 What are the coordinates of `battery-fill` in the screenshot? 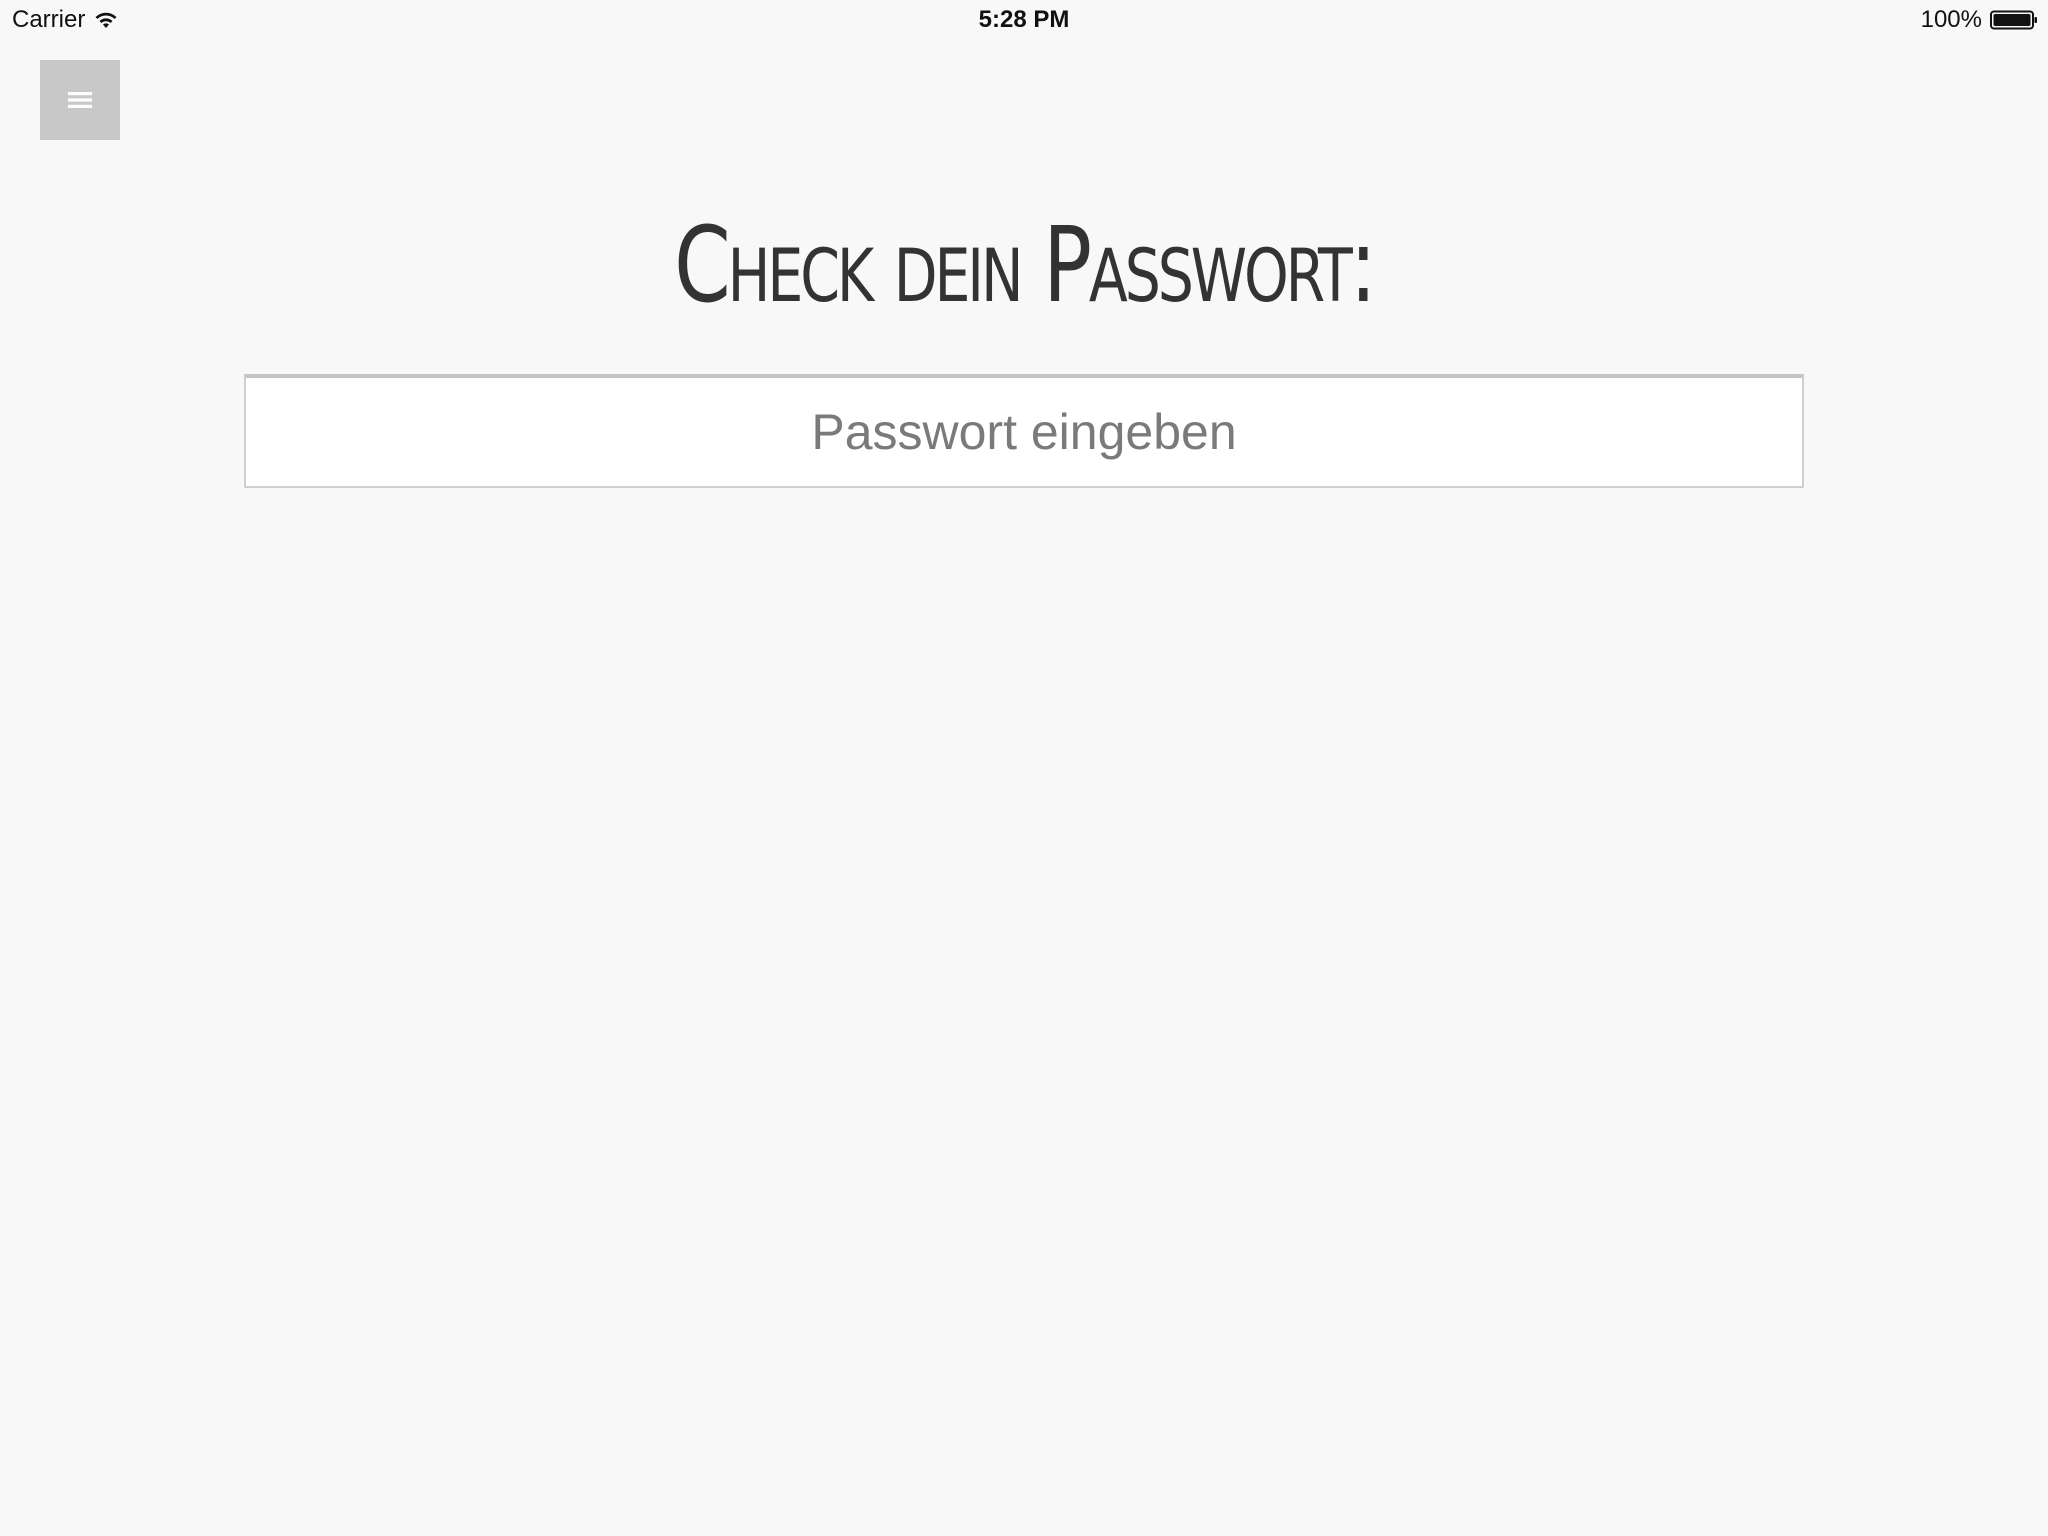 It's located at (2012, 20).